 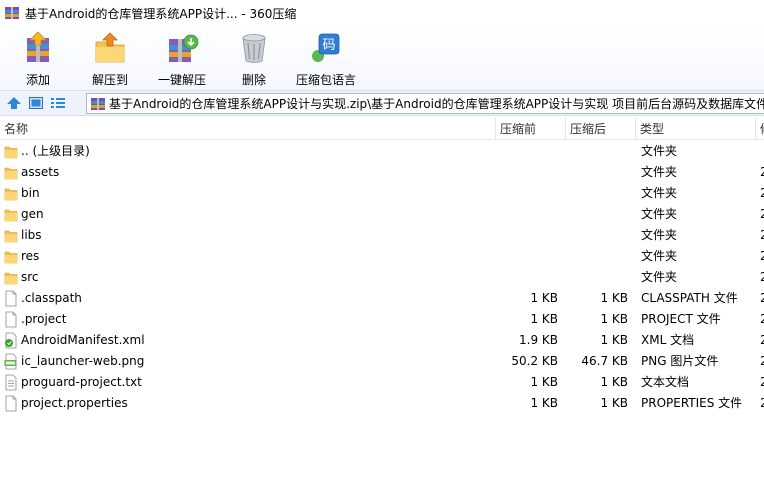 What do you see at coordinates (44, 319) in the screenshot?
I see `file-name: .project` at bounding box center [44, 319].